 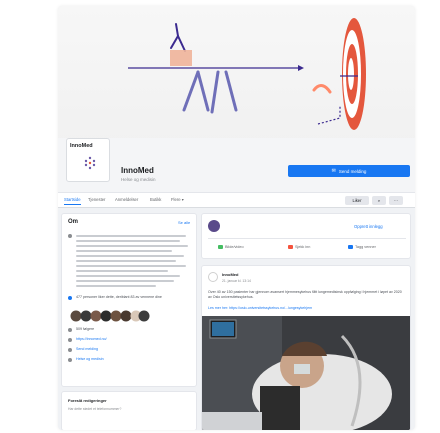 I want to click on post-photo, so click(x=306, y=373).